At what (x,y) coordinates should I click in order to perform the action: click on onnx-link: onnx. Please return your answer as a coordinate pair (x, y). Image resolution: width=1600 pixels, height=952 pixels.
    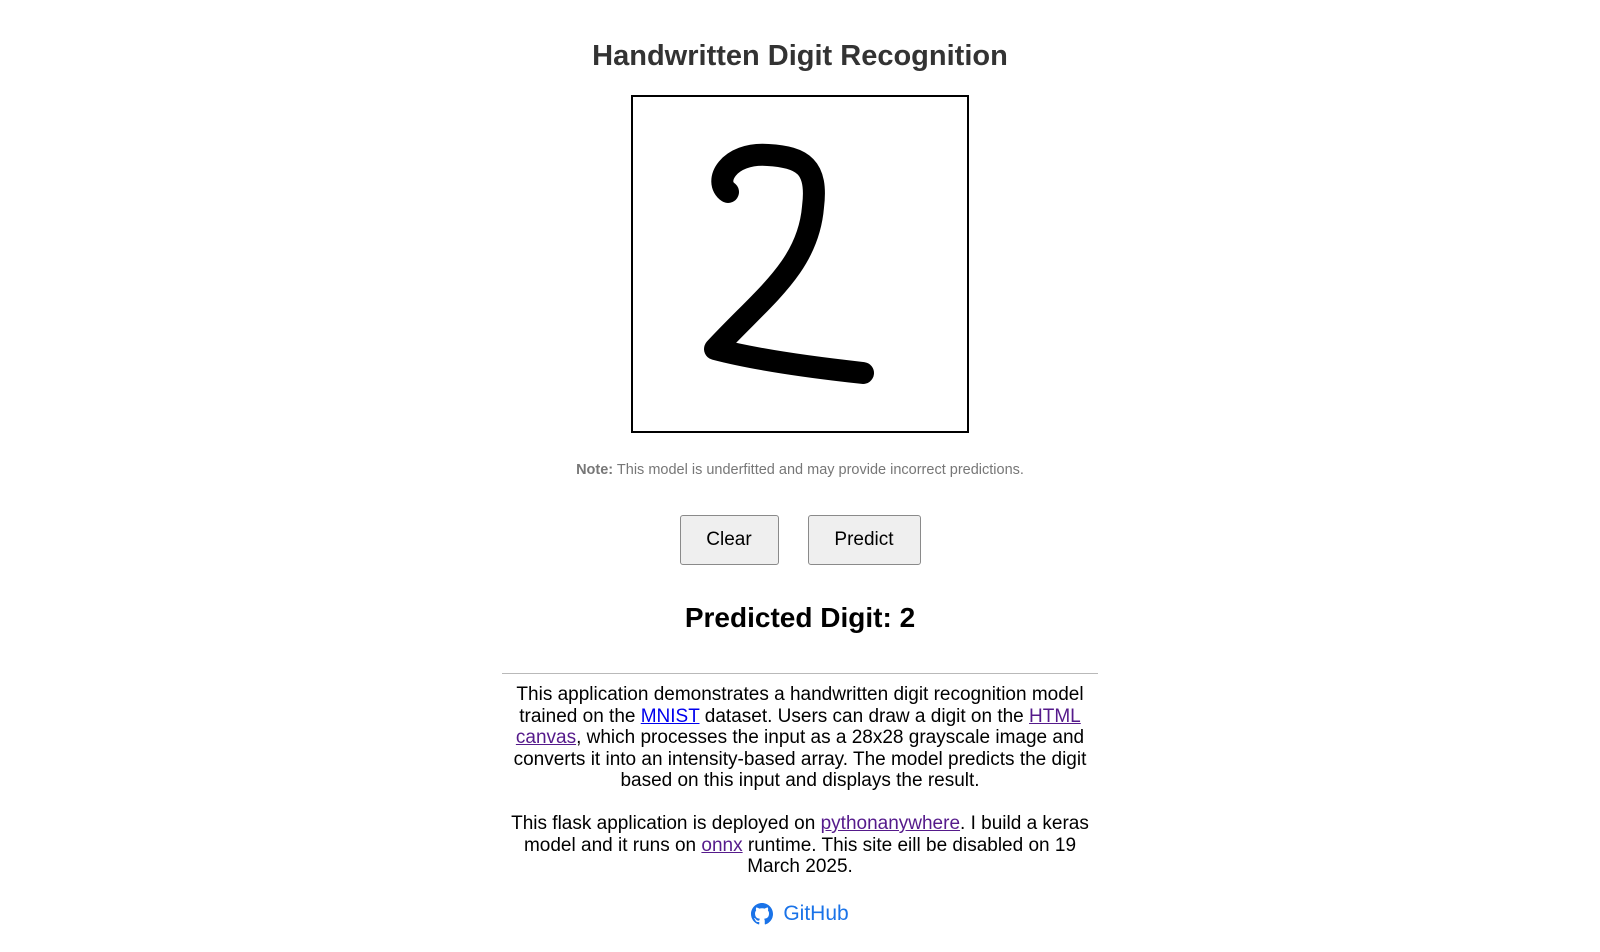
    Looking at the image, I should click on (721, 845).